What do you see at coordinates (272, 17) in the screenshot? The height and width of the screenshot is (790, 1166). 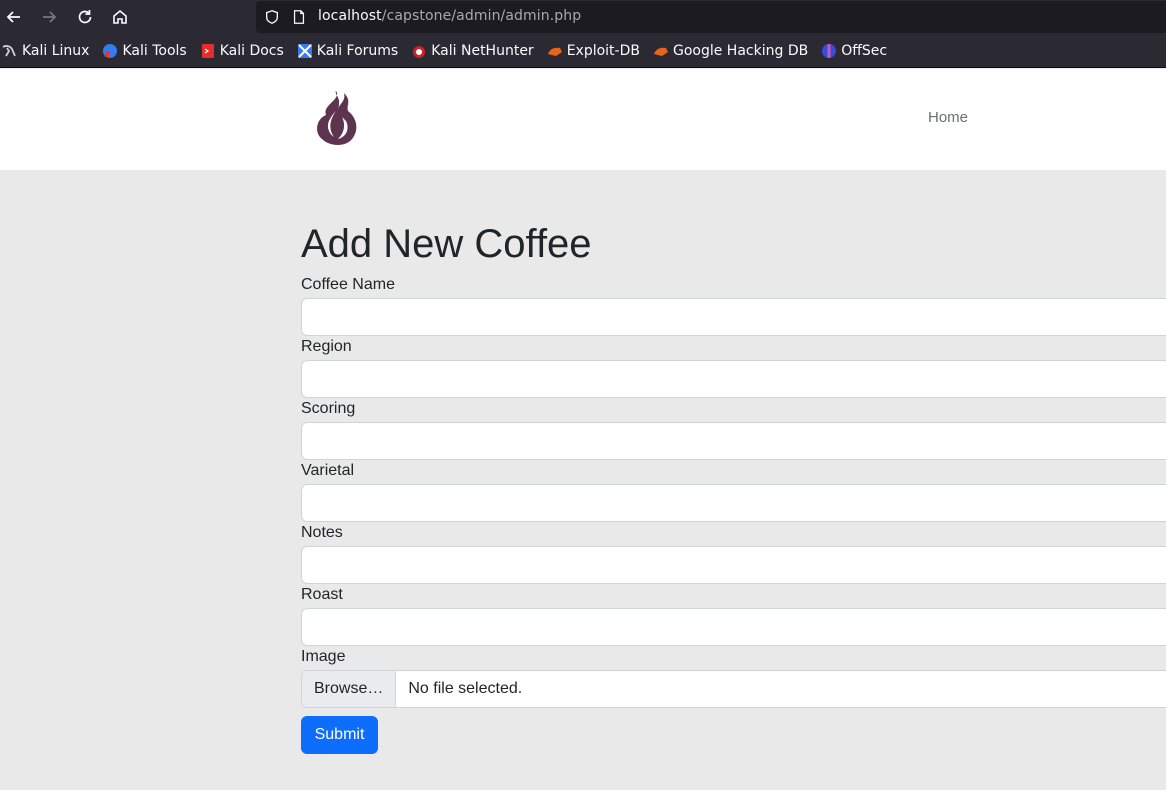 I see `shield-icon` at bounding box center [272, 17].